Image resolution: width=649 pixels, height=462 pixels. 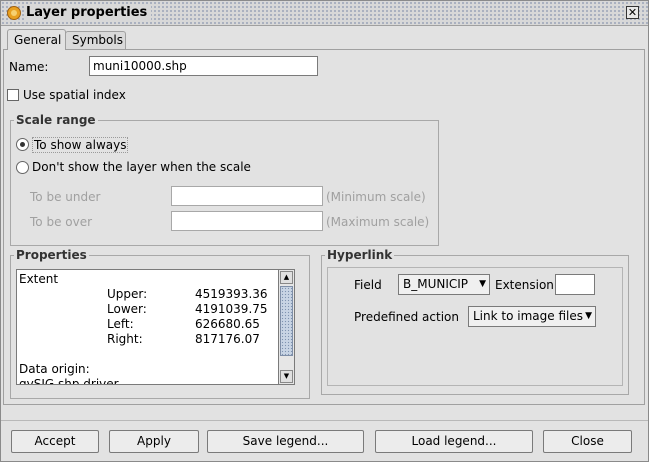 I want to click on show-always-label: To show always, so click(x=80, y=145).